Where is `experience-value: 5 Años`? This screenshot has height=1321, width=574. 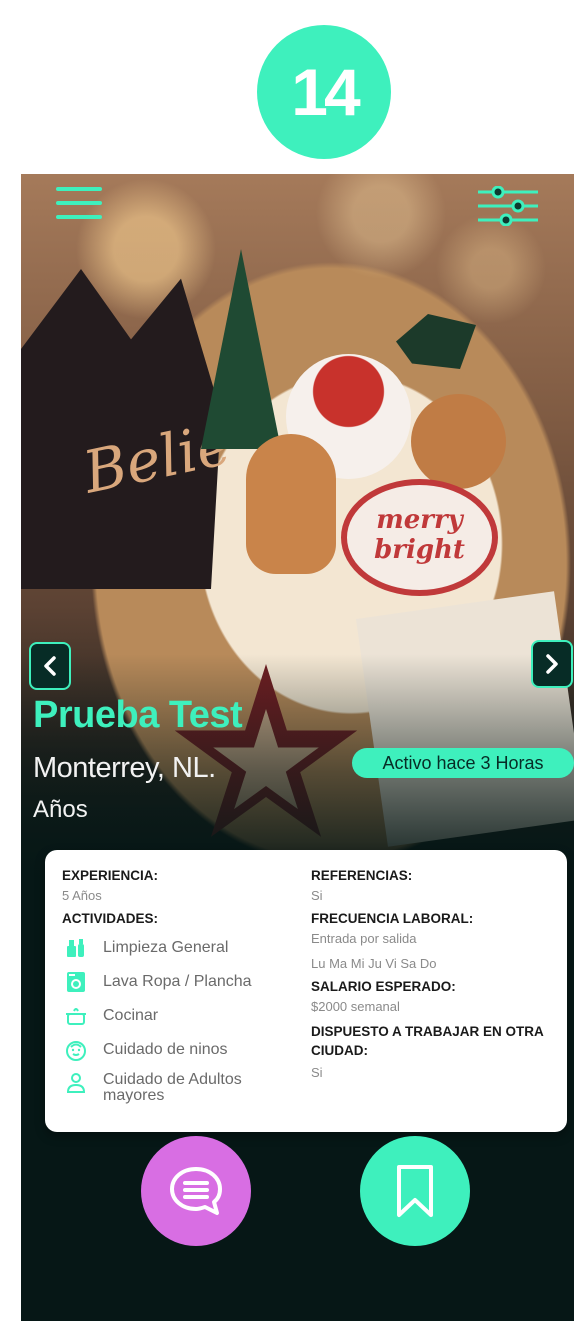 experience-value: 5 Años is located at coordinates (82, 895).